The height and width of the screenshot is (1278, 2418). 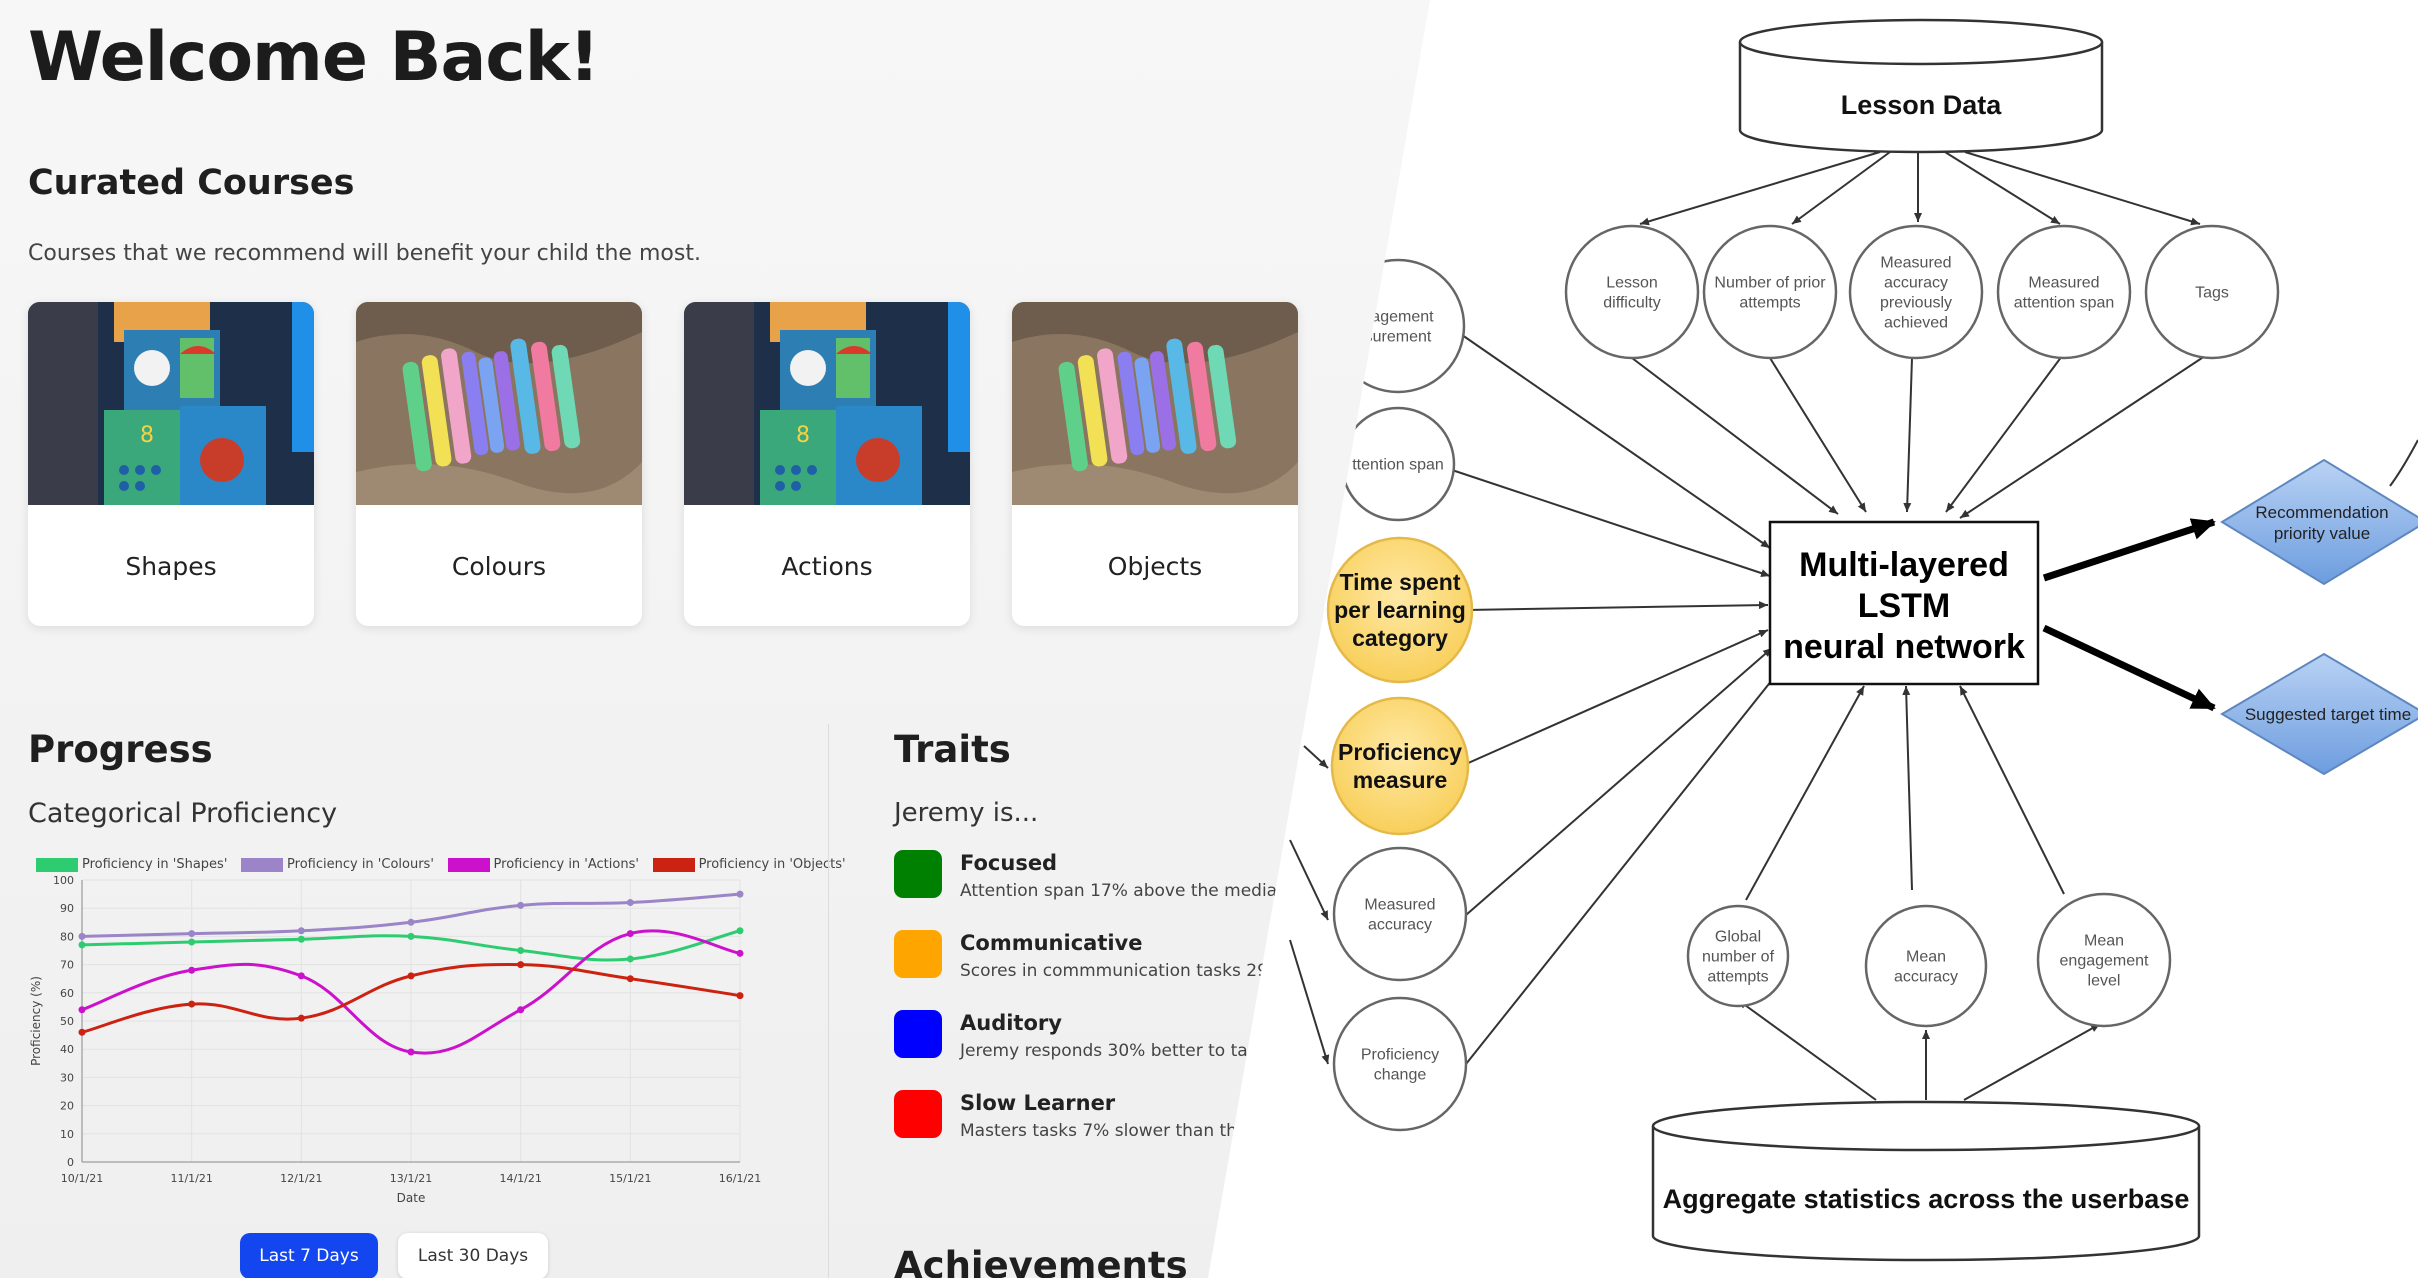 I want to click on course-card-shapes: 8 Shapes, so click(x=171, y=464).